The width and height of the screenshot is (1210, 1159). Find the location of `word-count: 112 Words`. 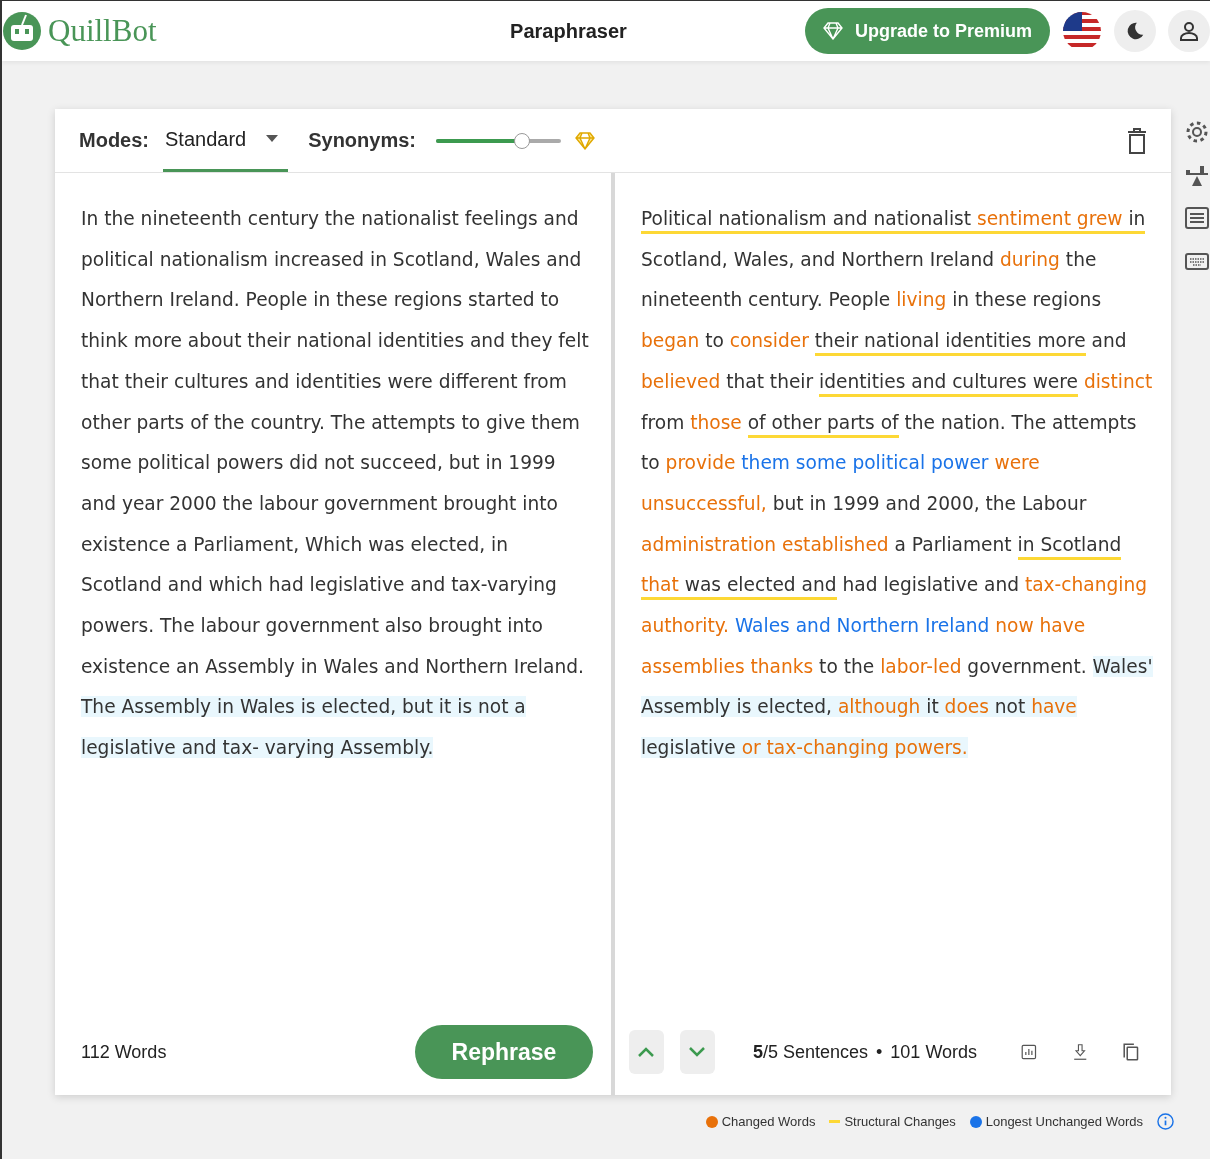

word-count: 112 Words is located at coordinates (124, 1052).